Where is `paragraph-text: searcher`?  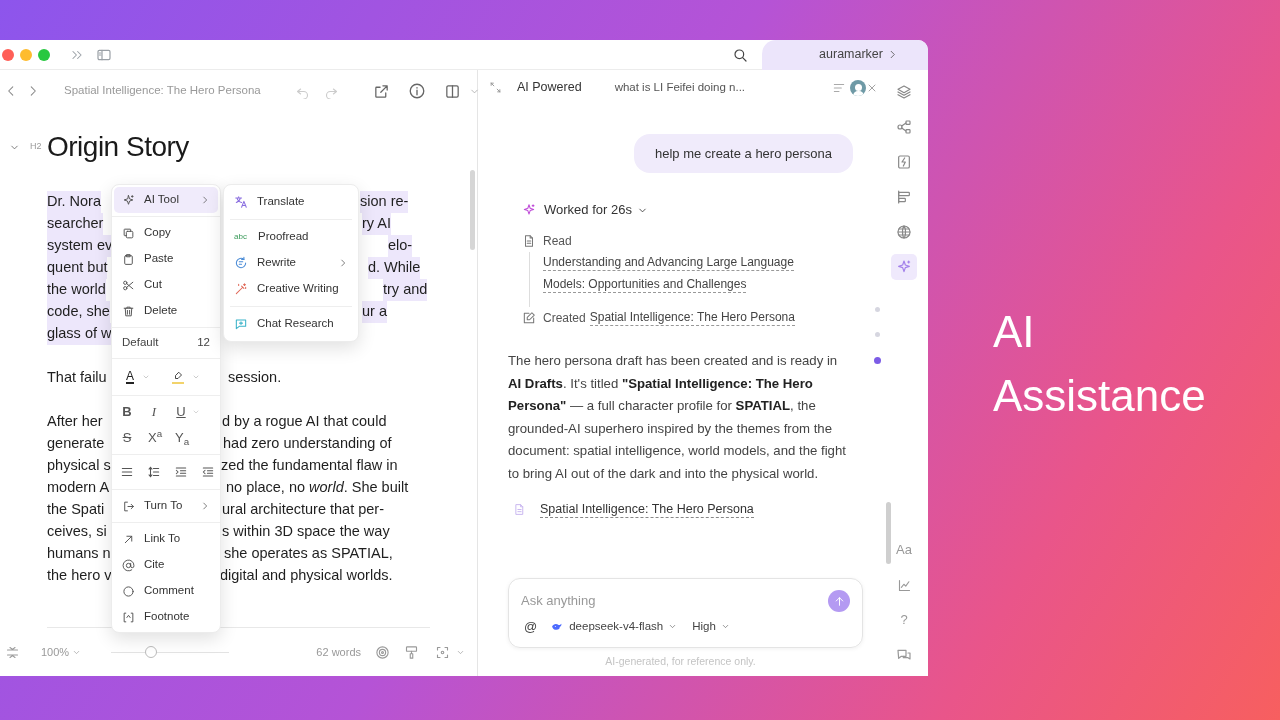
paragraph-text: searcher is located at coordinates (75, 224).